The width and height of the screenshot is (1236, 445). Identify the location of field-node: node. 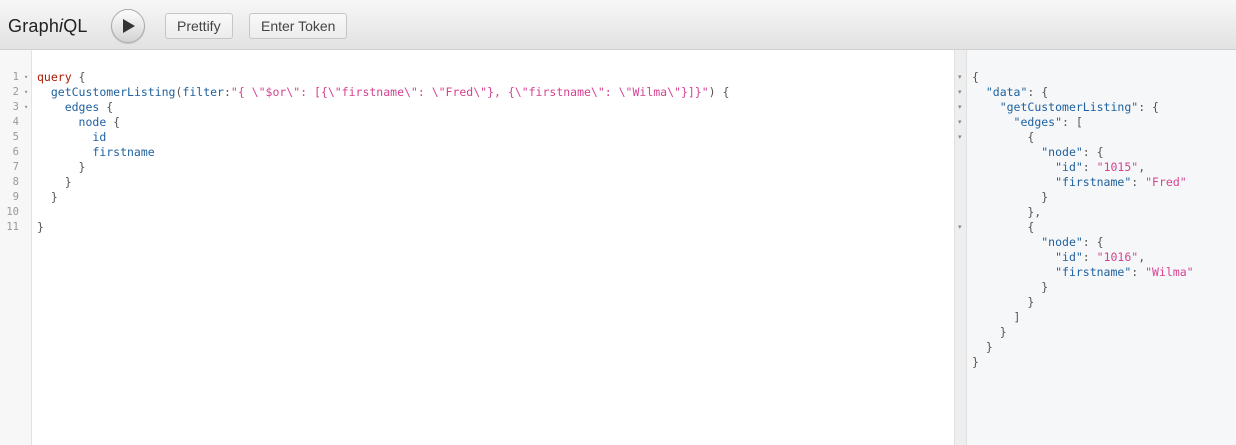
(92, 122).